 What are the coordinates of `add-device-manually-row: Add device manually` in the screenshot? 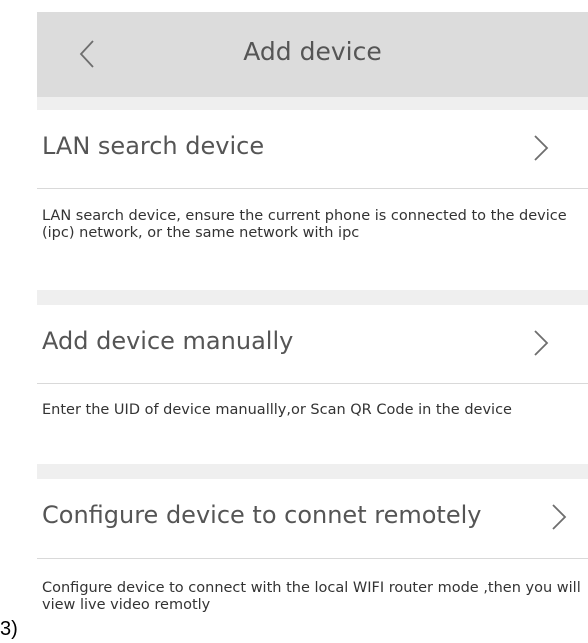 It's located at (312, 344).